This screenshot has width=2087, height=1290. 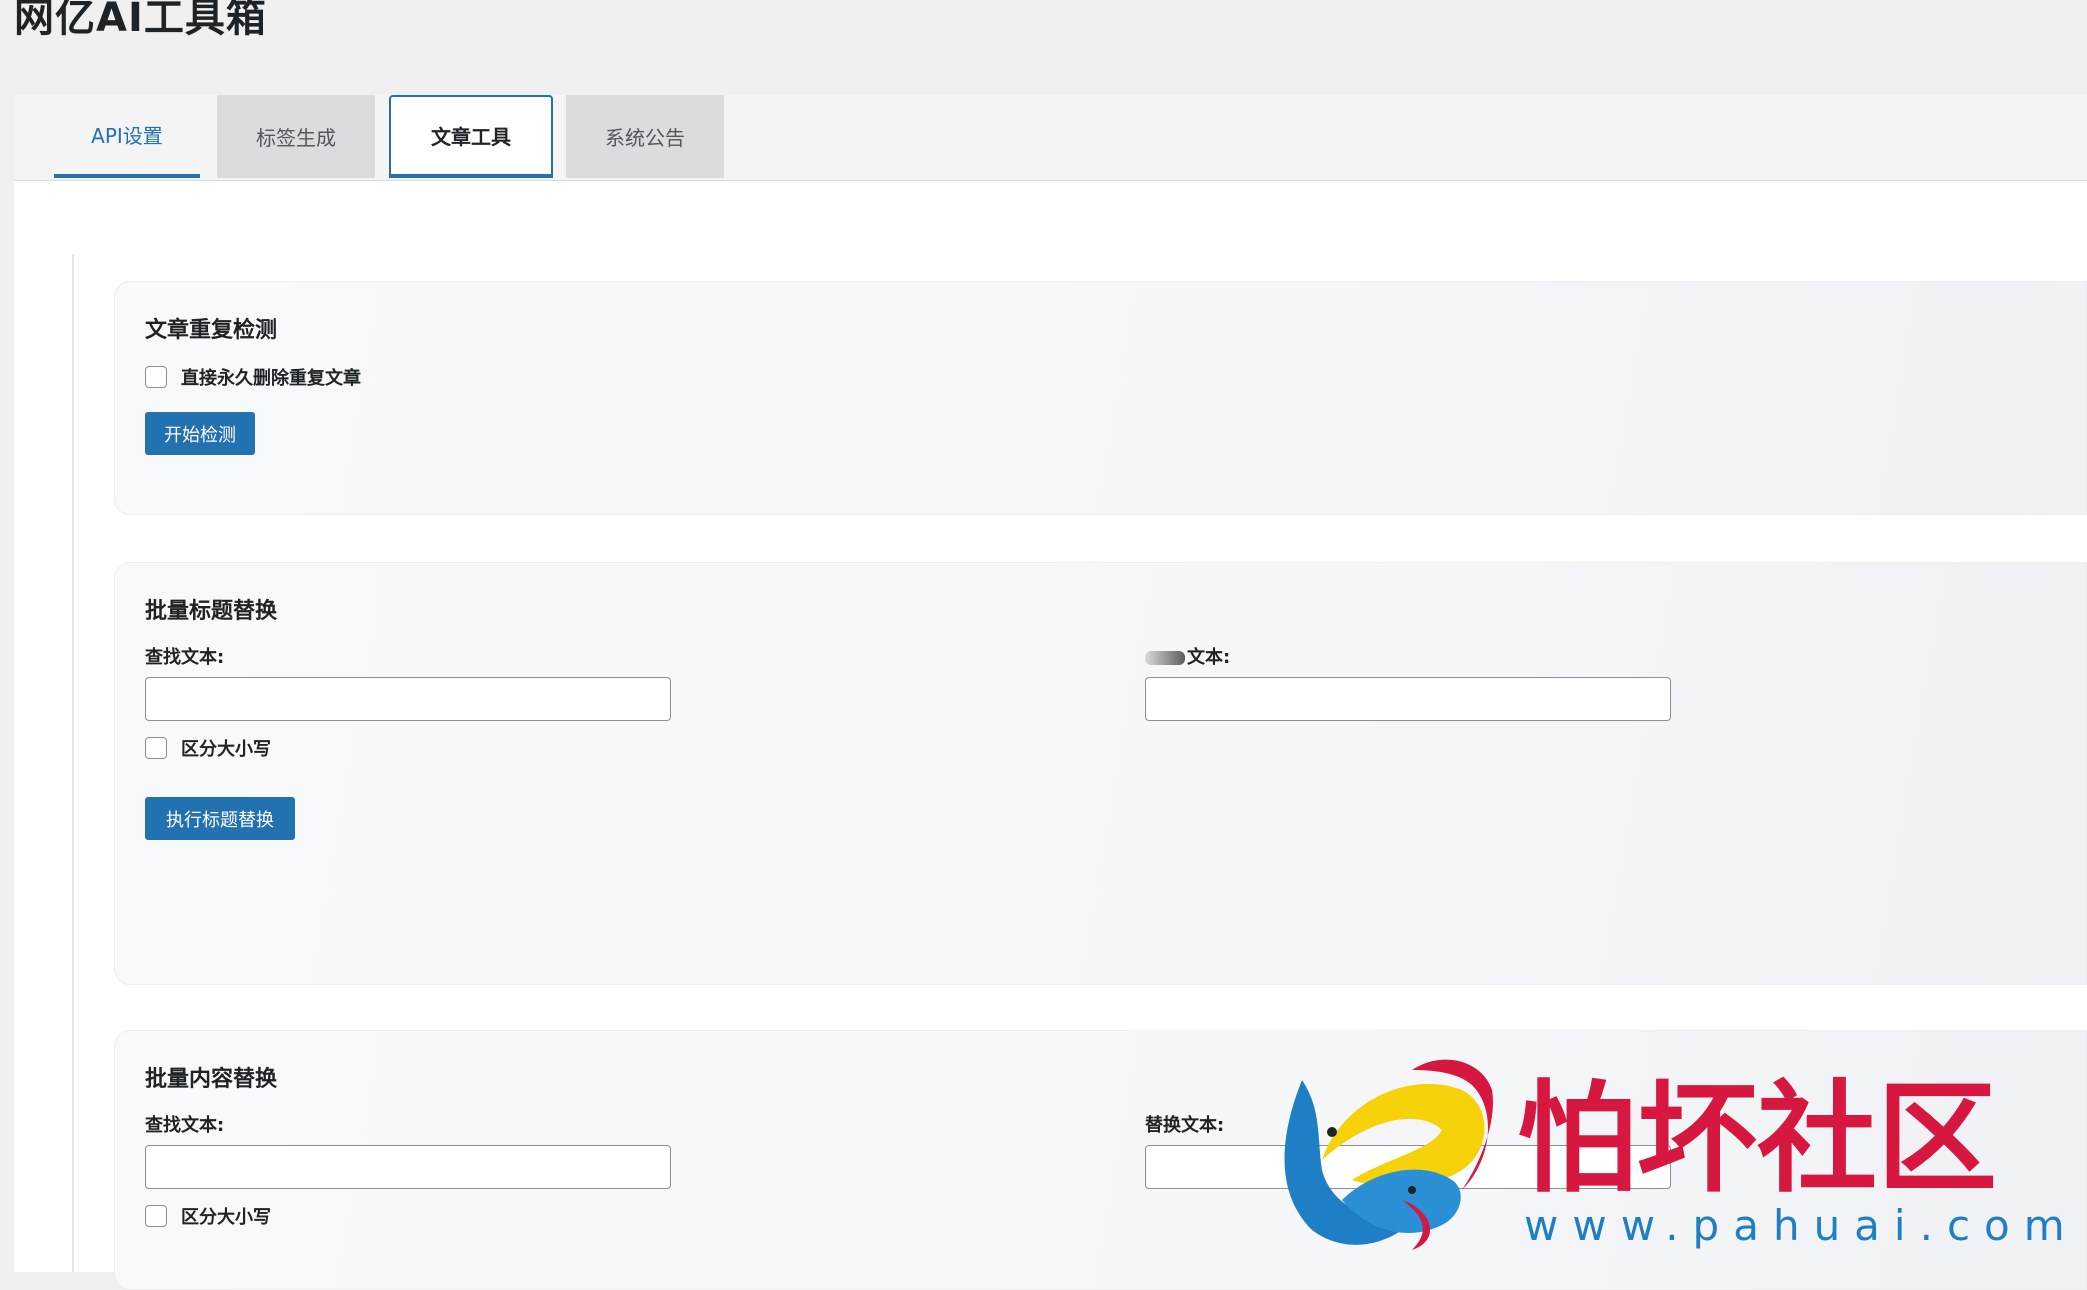 I want to click on title-find-input, so click(x=408, y=699).